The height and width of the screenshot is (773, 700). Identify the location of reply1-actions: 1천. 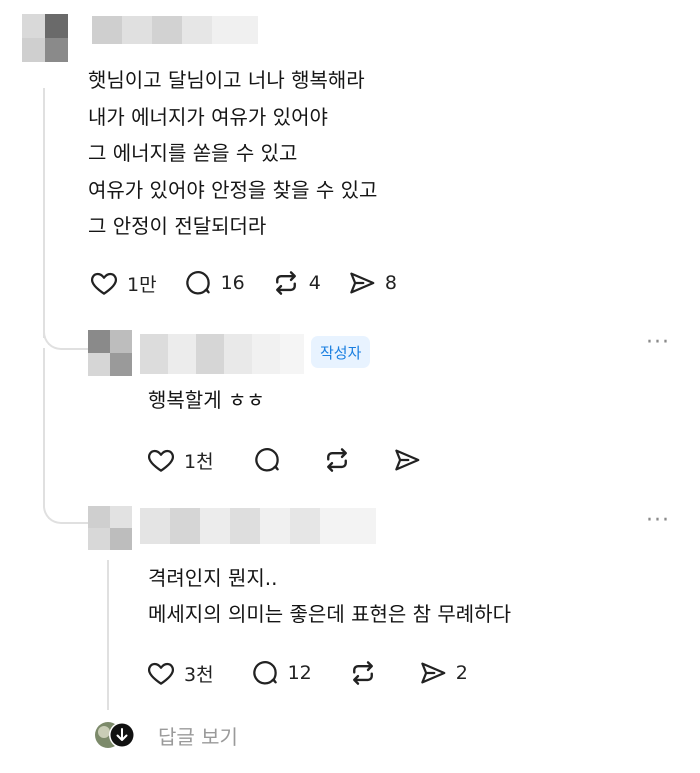
(297, 460).